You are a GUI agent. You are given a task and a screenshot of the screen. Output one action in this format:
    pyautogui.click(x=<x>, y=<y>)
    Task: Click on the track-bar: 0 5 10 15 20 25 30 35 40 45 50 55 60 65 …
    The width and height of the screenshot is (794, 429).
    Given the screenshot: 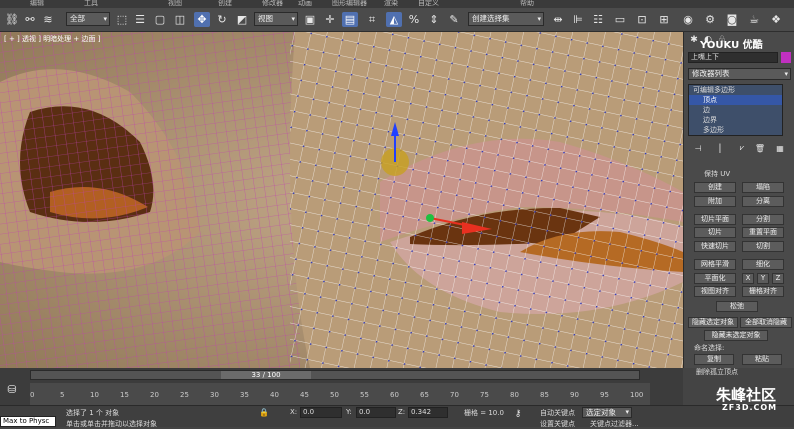 What is the action you would take?
    pyautogui.click(x=340, y=394)
    